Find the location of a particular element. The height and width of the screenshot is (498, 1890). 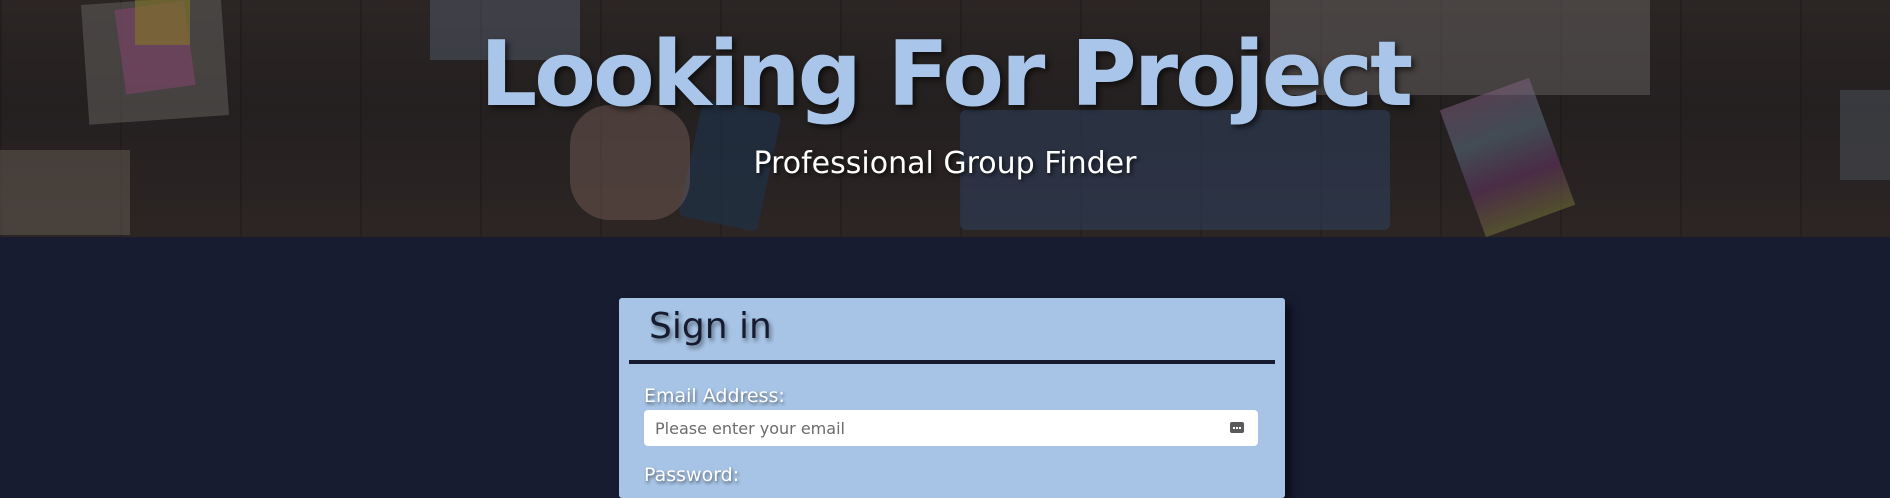

page-subtitle: Professional Group Finder is located at coordinates (945, 163).